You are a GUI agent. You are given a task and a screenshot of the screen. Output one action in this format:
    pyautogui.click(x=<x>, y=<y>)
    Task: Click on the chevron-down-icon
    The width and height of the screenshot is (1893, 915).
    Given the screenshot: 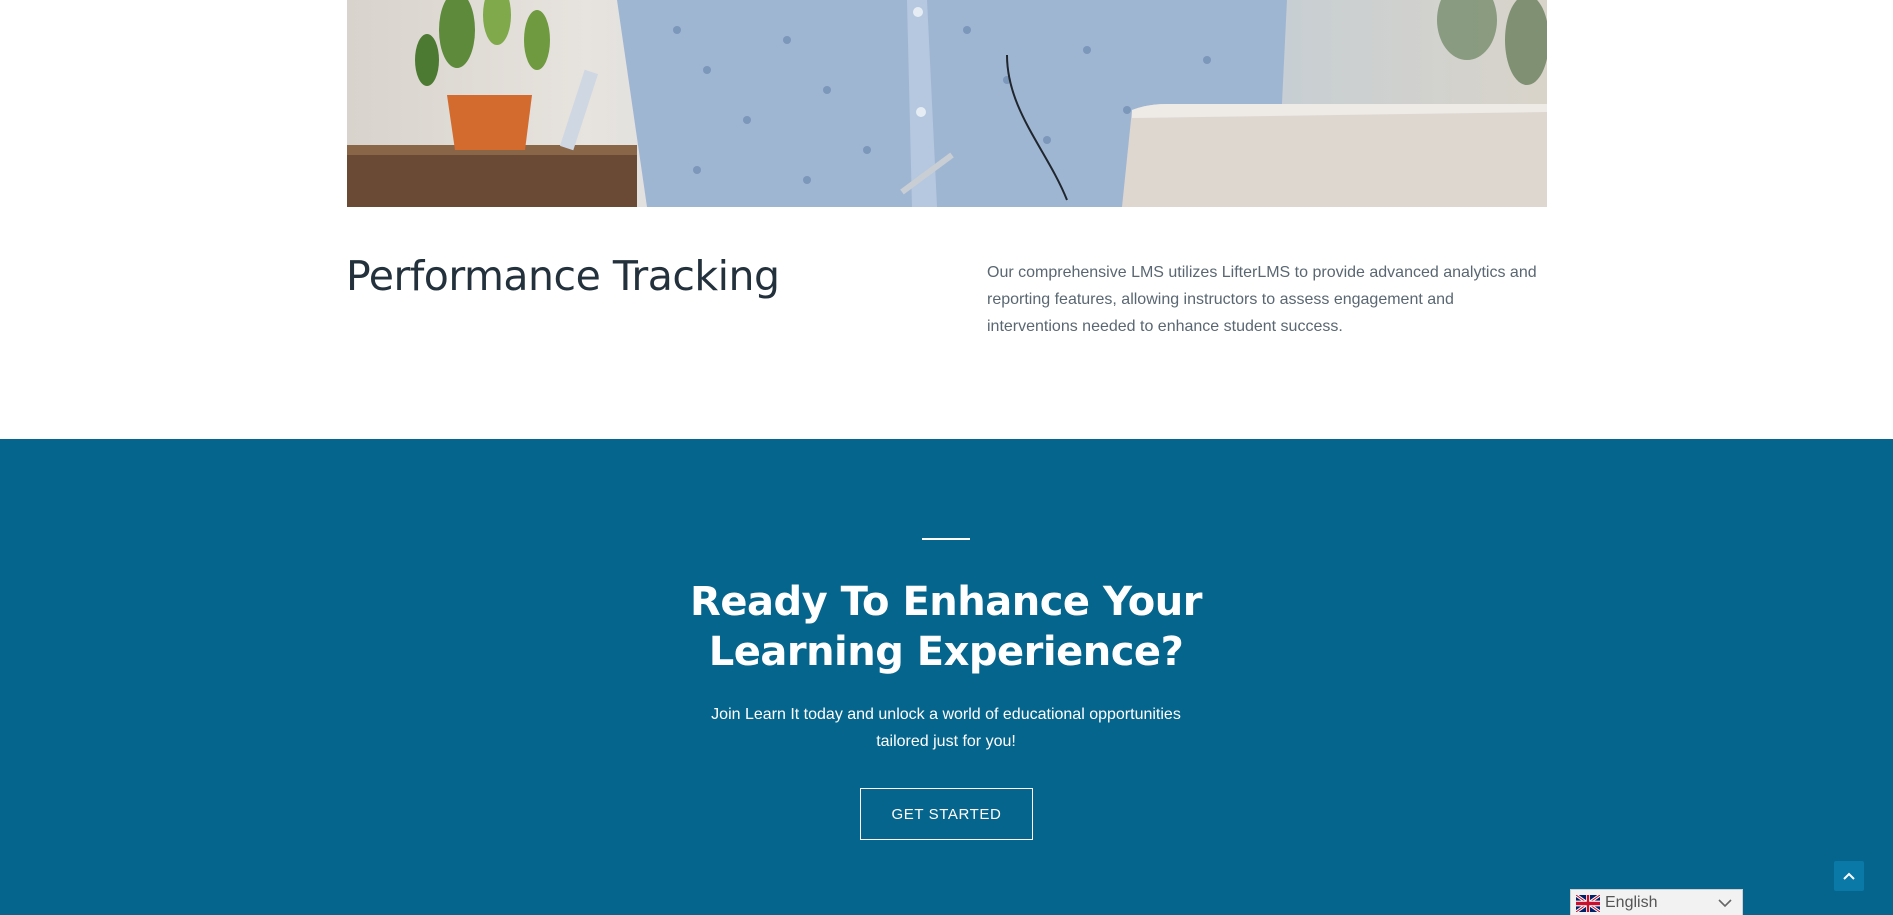 What is the action you would take?
    pyautogui.click(x=1725, y=903)
    